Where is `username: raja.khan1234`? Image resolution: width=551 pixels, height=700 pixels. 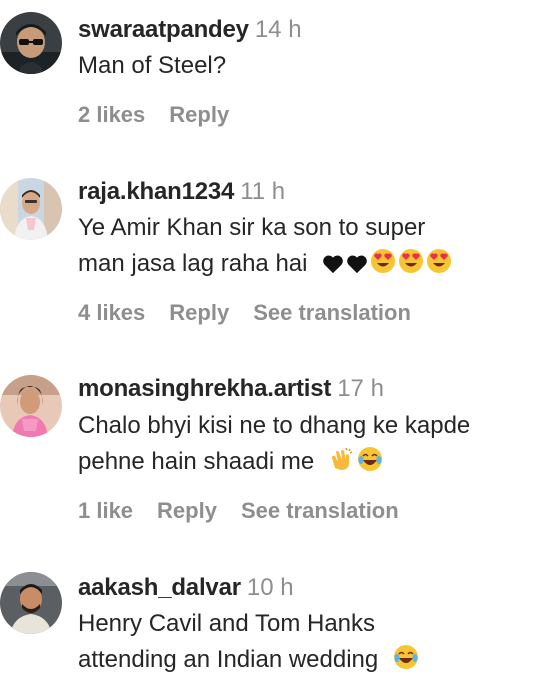 username: raja.khan1234 is located at coordinates (156, 191).